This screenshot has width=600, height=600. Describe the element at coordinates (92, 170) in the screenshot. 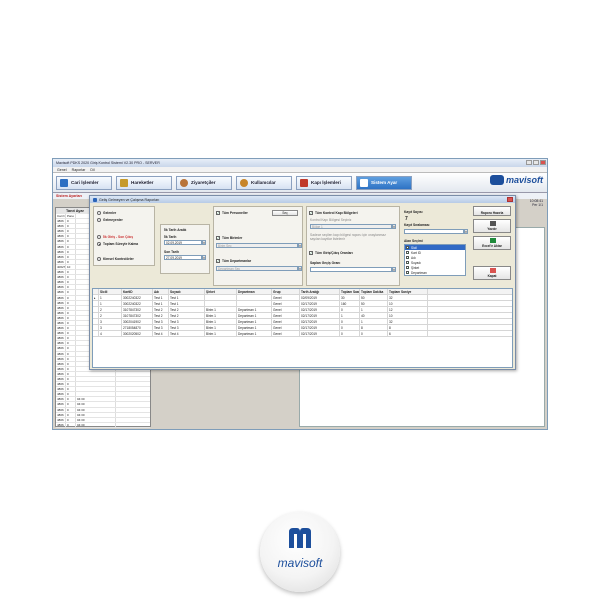

I see `menu-dil: Dil` at that location.